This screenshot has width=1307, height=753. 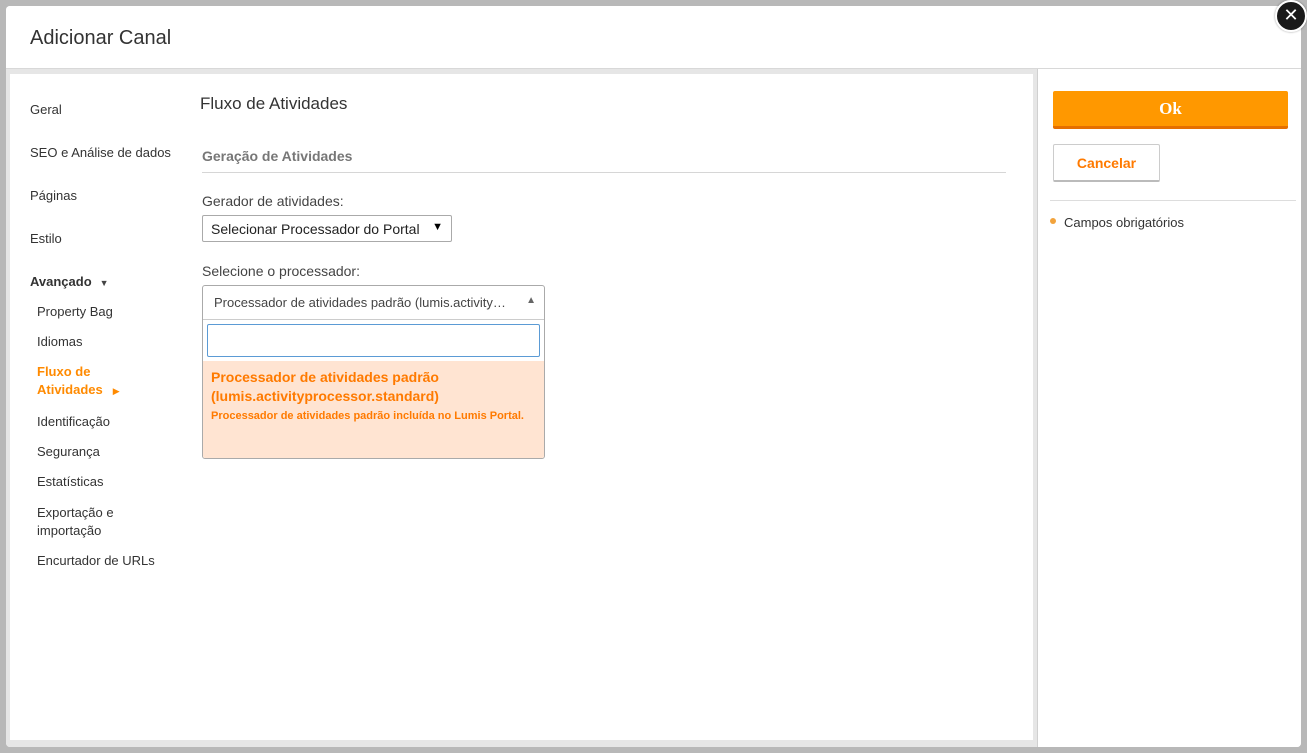 I want to click on nav-group-avancado: Avançado ▼, so click(x=69, y=281).